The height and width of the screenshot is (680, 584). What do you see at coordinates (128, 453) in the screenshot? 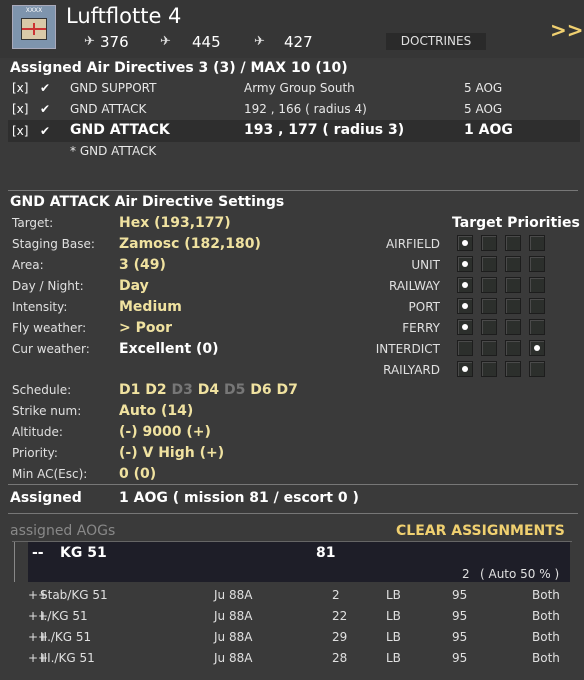
I see `priority-decrease-button: (-)` at bounding box center [128, 453].